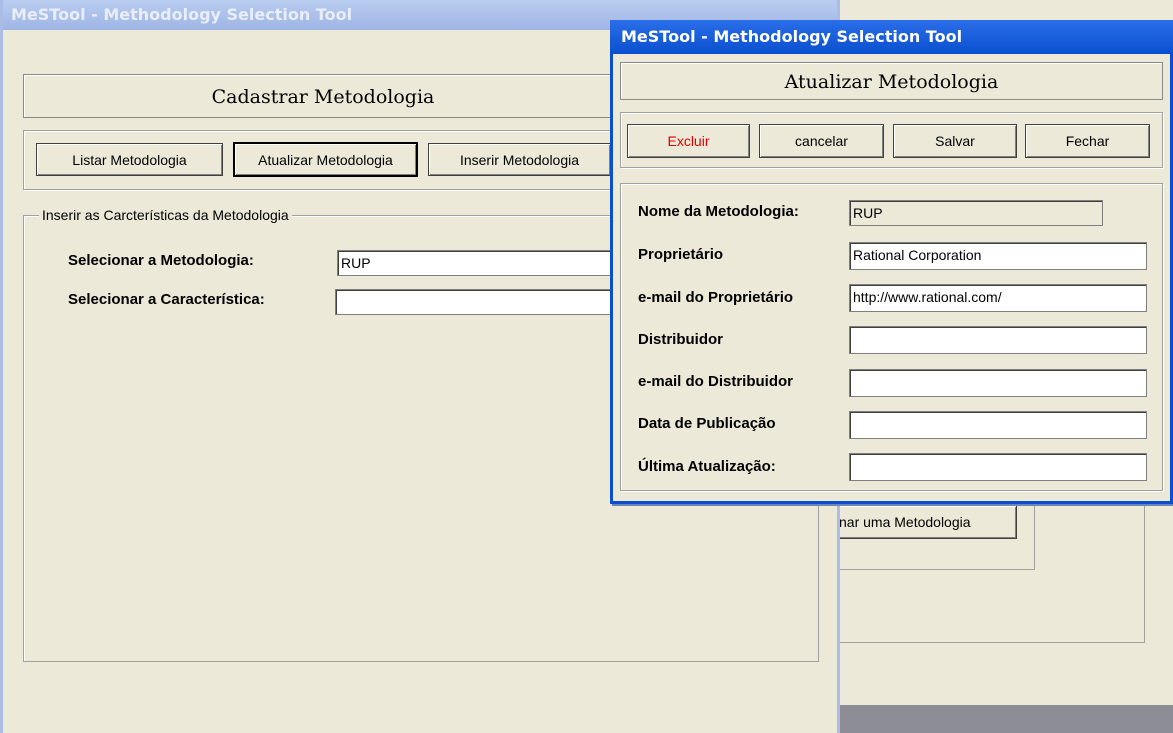 This screenshot has width=1173, height=733. What do you see at coordinates (821, 141) in the screenshot?
I see `cancelar-button: cancelar` at bounding box center [821, 141].